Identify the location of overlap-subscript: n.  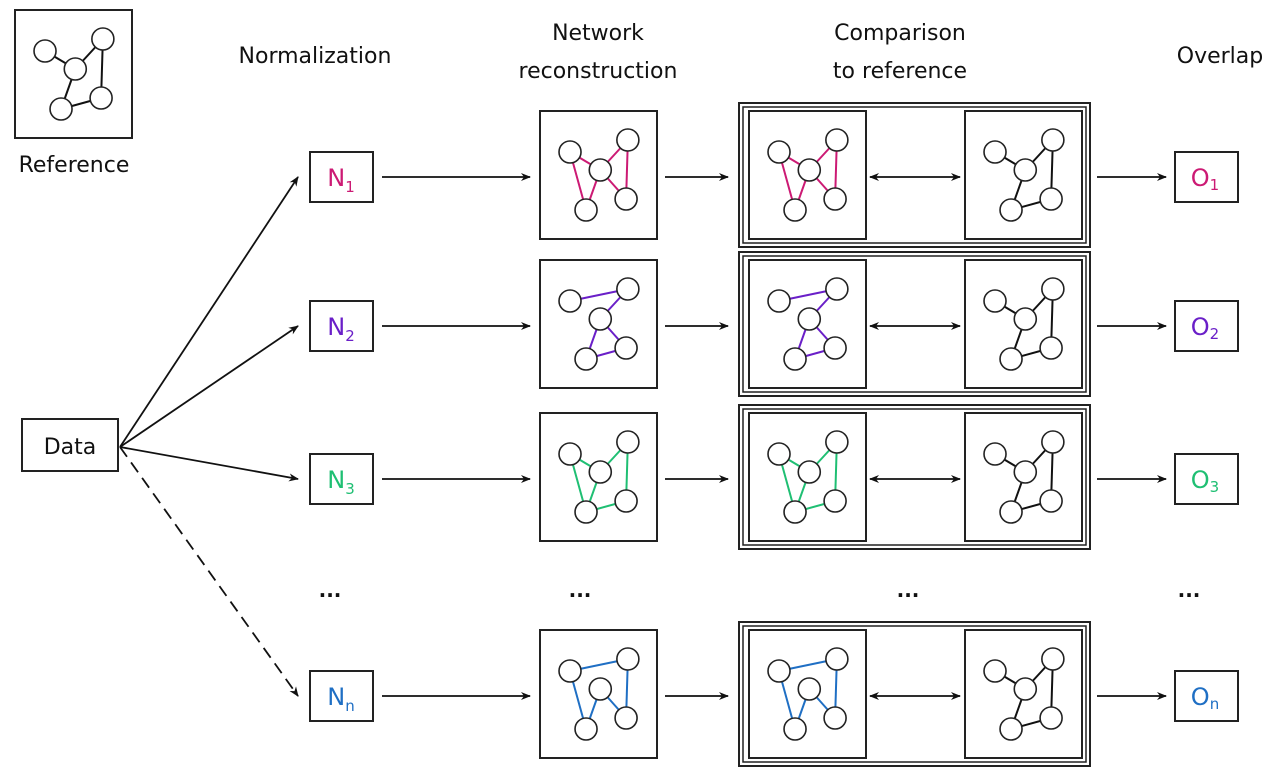
(1215, 704).